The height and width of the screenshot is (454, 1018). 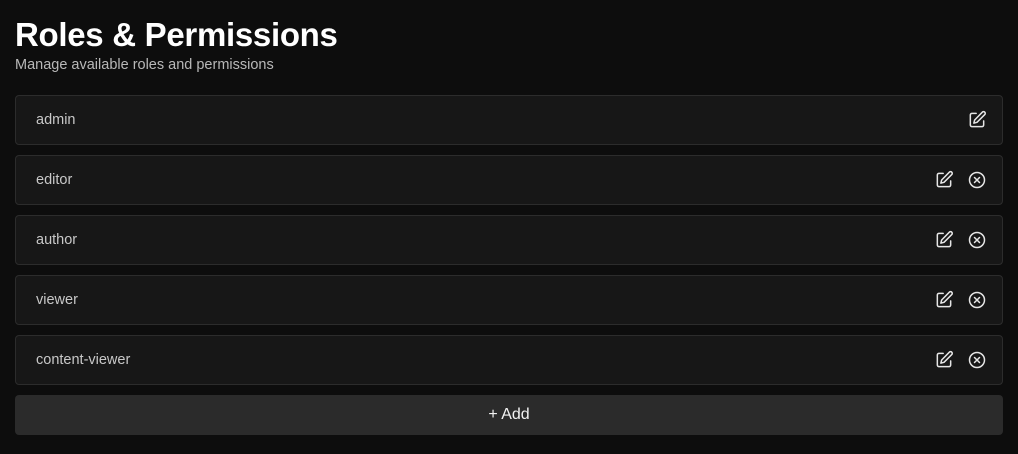 What do you see at coordinates (509, 360) in the screenshot?
I see `role-row-content-viewer: content-viewer` at bounding box center [509, 360].